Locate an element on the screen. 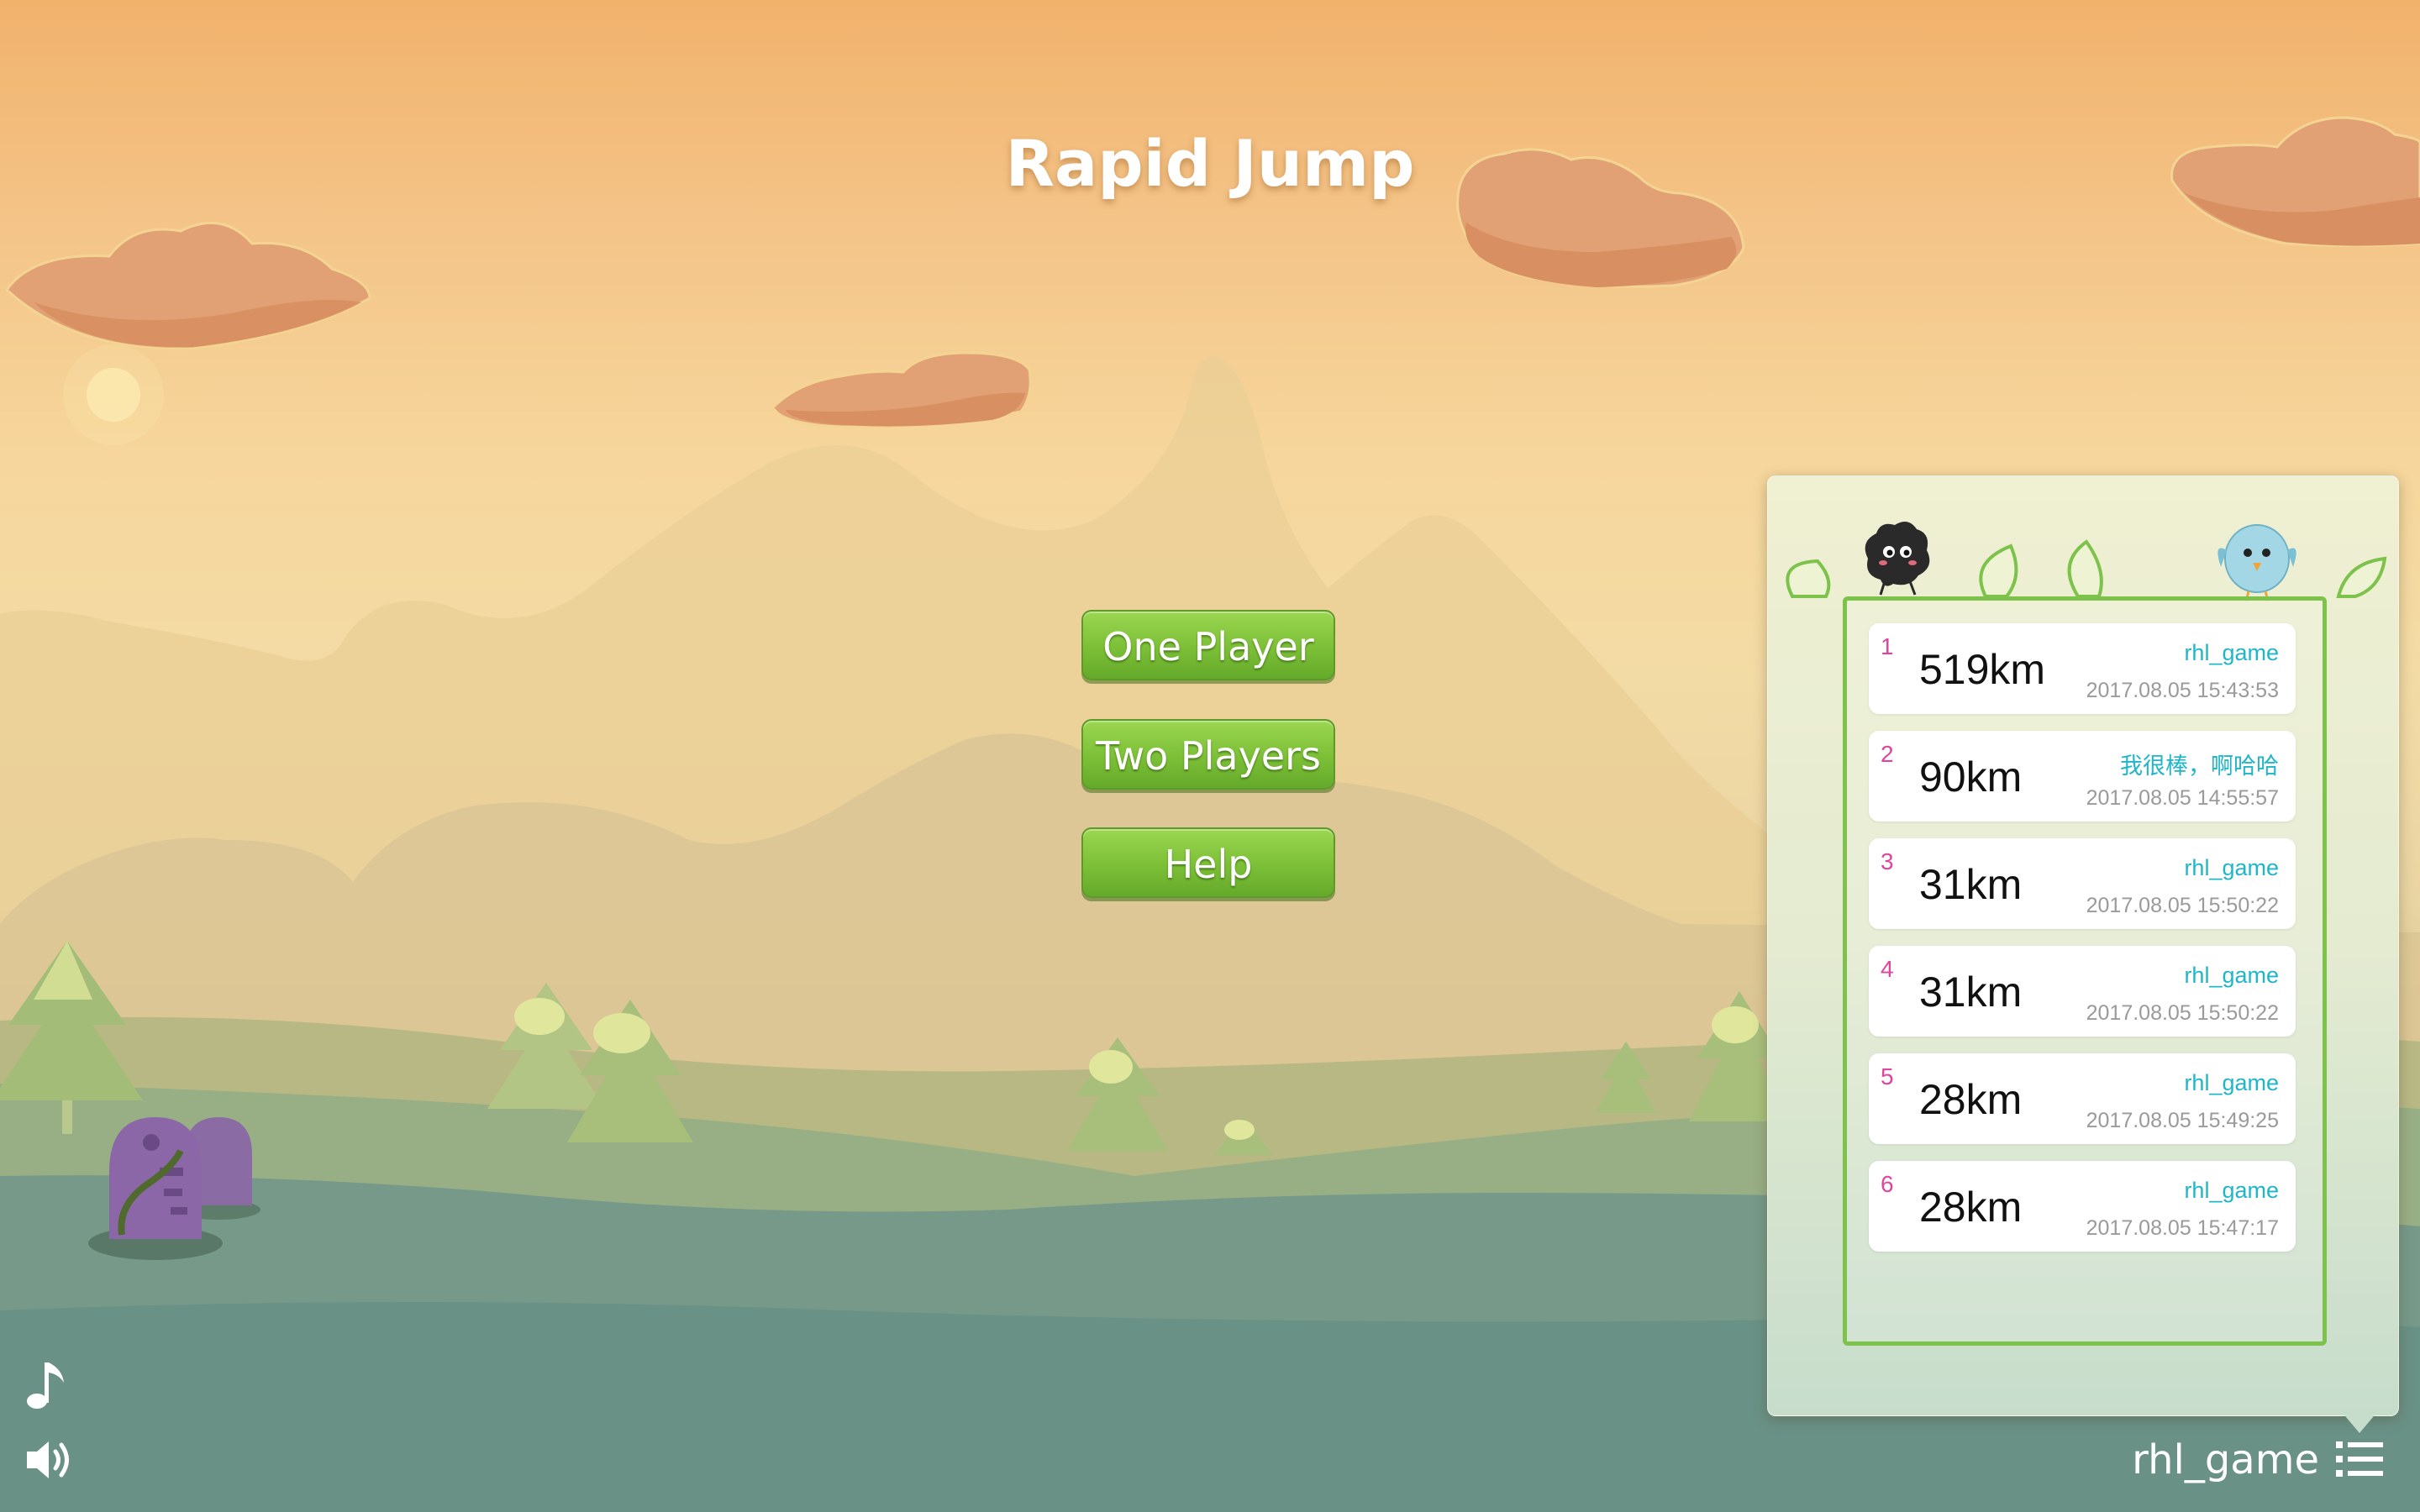  leaderboard-row: 4 31km rhl_game 2017.08.05 15:50:22 is located at coordinates (2083, 991).